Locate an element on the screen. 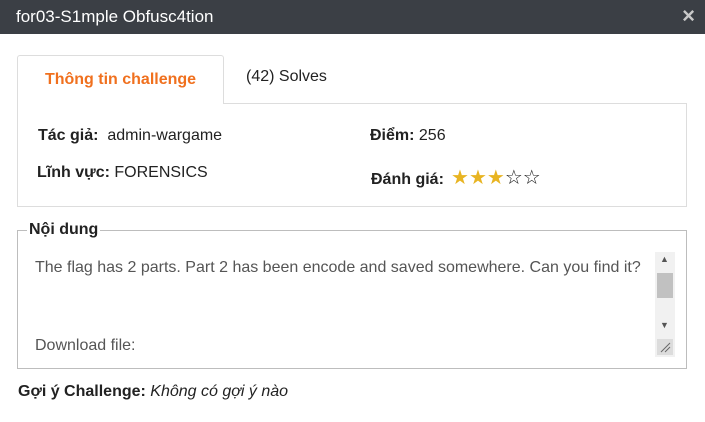 The image size is (705, 422). scroll-up-icon: ▲ is located at coordinates (664, 259).